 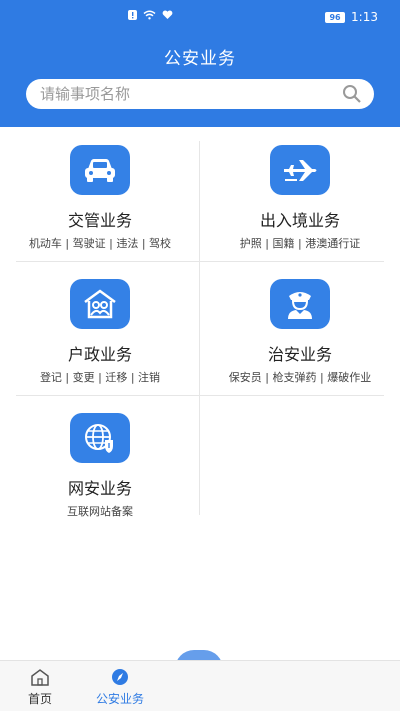 What do you see at coordinates (299, 354) in the screenshot?
I see `service-title: 治安业务` at bounding box center [299, 354].